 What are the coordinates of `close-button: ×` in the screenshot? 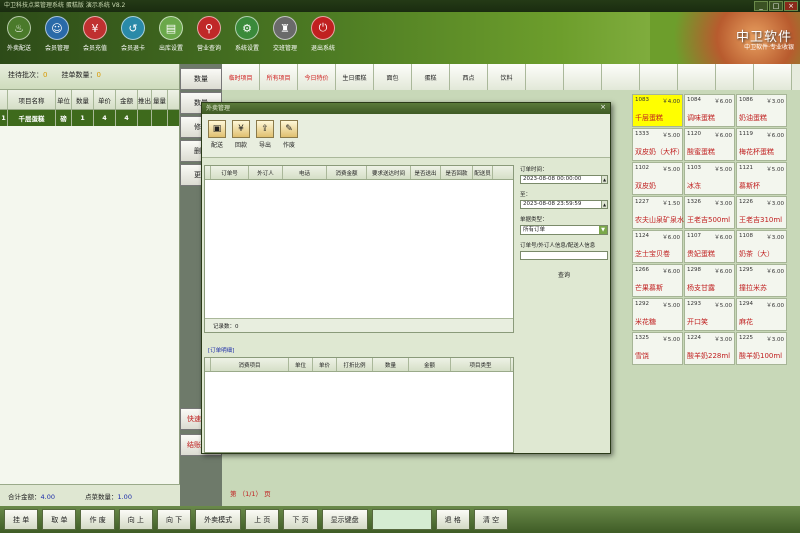 It's located at (791, 6).